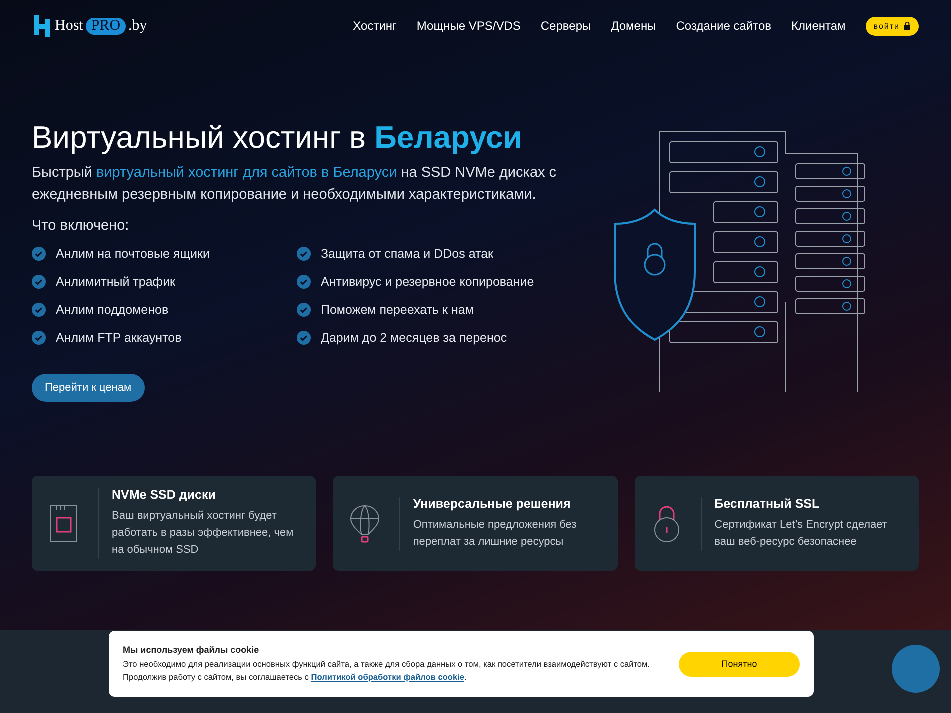  I want to click on feature-text: Защита от спама и DDos атак, so click(407, 254).